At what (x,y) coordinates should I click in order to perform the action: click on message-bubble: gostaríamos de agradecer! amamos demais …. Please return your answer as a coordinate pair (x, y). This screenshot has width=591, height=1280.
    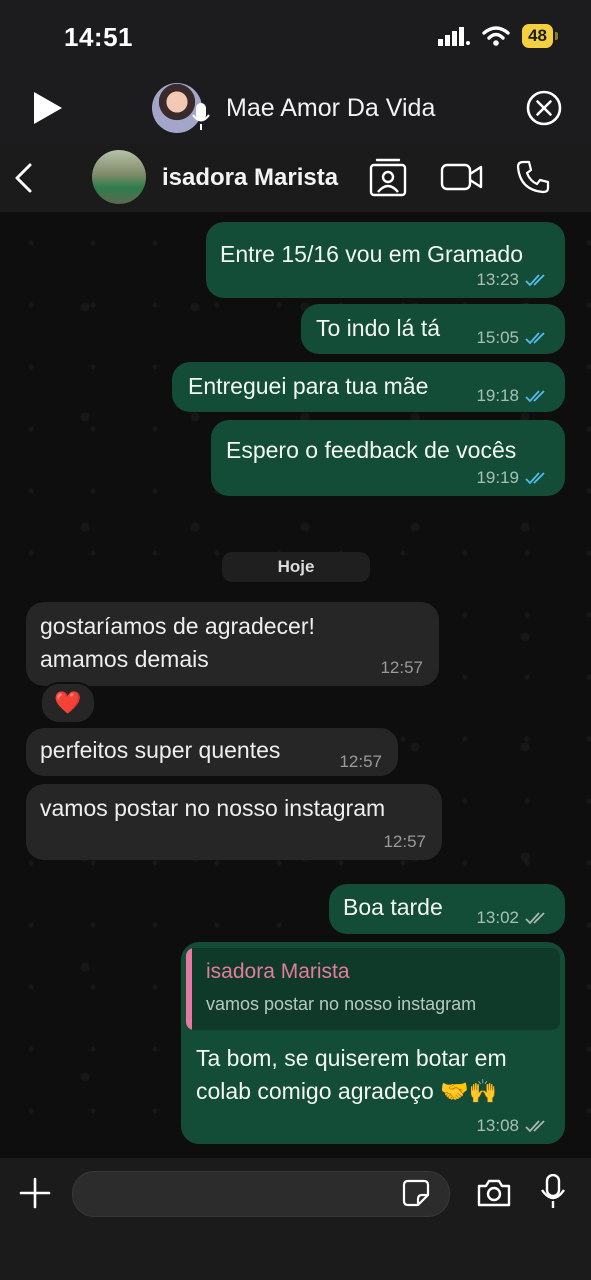
    Looking at the image, I should click on (232, 644).